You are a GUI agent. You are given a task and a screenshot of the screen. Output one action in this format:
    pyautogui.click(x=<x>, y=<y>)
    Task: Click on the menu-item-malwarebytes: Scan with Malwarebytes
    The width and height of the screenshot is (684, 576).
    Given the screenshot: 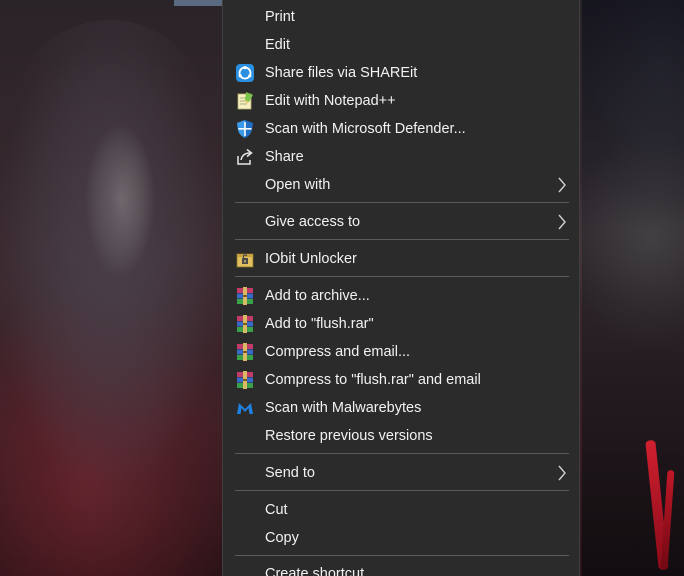 What is the action you would take?
    pyautogui.click(x=401, y=408)
    